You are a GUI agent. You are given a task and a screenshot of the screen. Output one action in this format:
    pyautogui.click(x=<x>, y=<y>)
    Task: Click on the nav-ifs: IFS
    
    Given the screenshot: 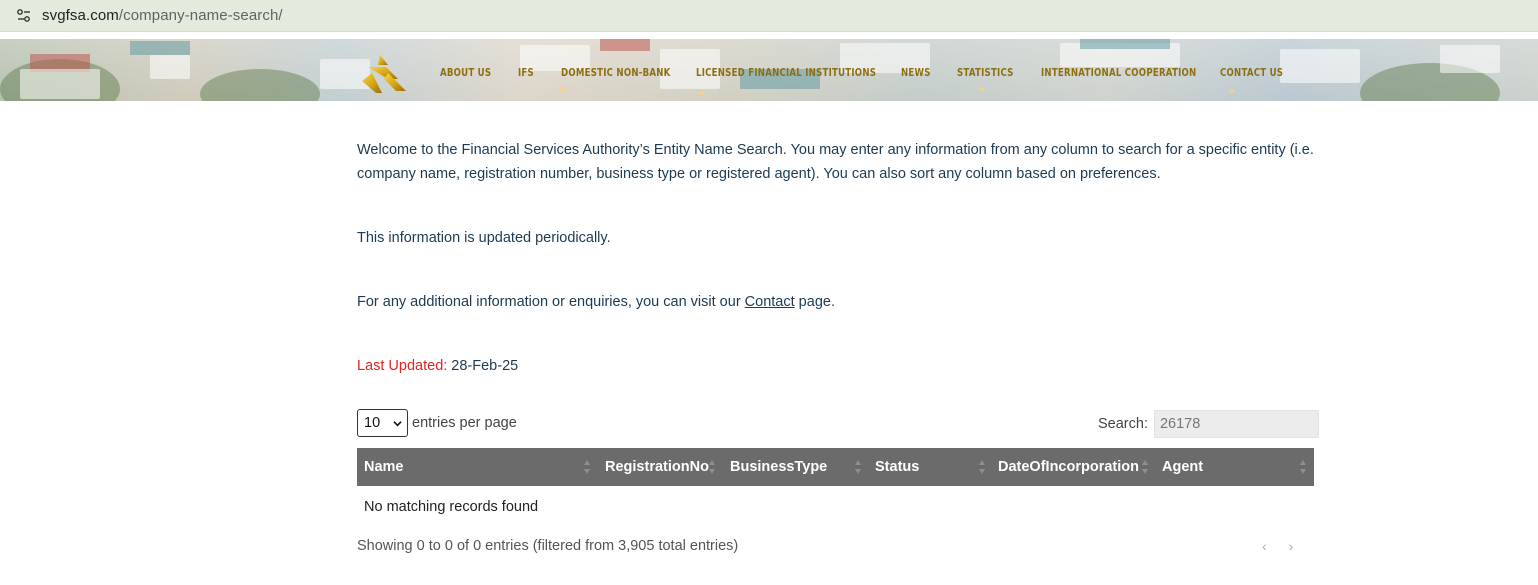 What is the action you would take?
    pyautogui.click(x=535, y=72)
    